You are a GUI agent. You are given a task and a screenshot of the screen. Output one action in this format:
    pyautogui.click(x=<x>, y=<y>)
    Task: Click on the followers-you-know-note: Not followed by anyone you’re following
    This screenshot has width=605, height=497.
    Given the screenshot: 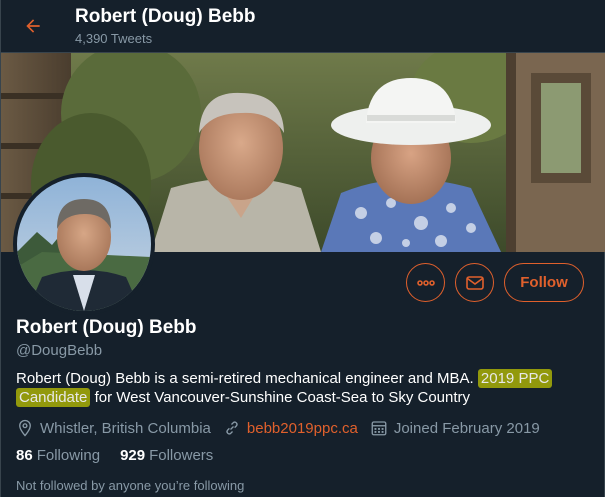 What is the action you would take?
    pyautogui.click(x=130, y=485)
    